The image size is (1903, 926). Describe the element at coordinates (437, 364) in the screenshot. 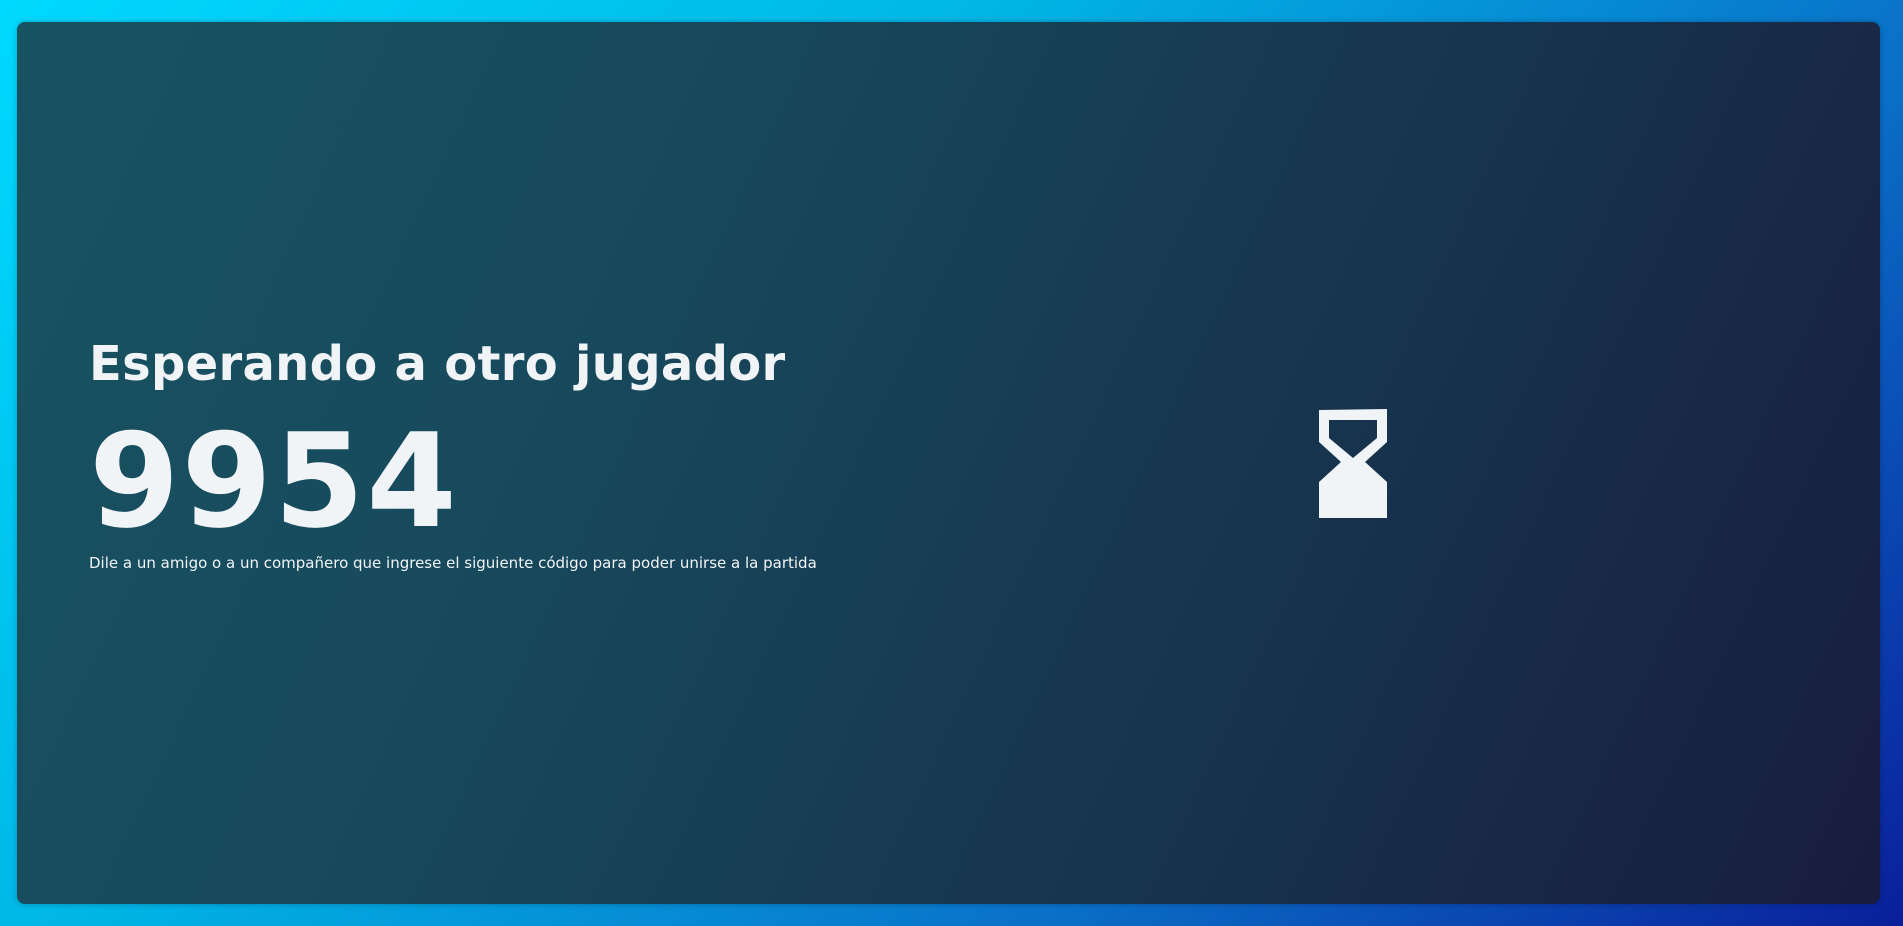

I see `waiting-title: Esperando a otro jugador` at that location.